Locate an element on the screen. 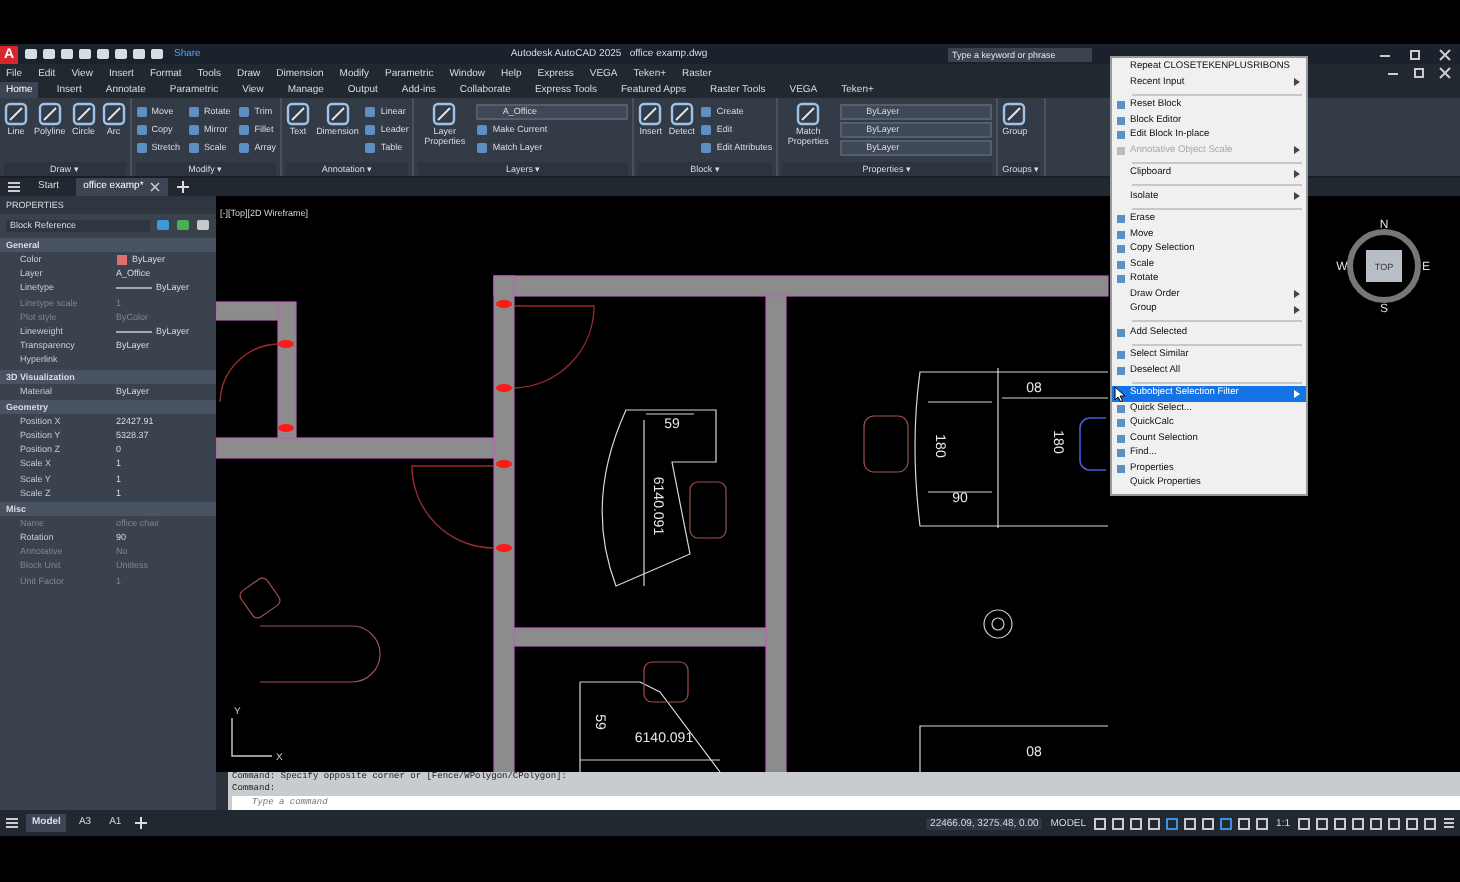 The width and height of the screenshot is (1460, 882). view-cube is located at coordinates (1384, 266).